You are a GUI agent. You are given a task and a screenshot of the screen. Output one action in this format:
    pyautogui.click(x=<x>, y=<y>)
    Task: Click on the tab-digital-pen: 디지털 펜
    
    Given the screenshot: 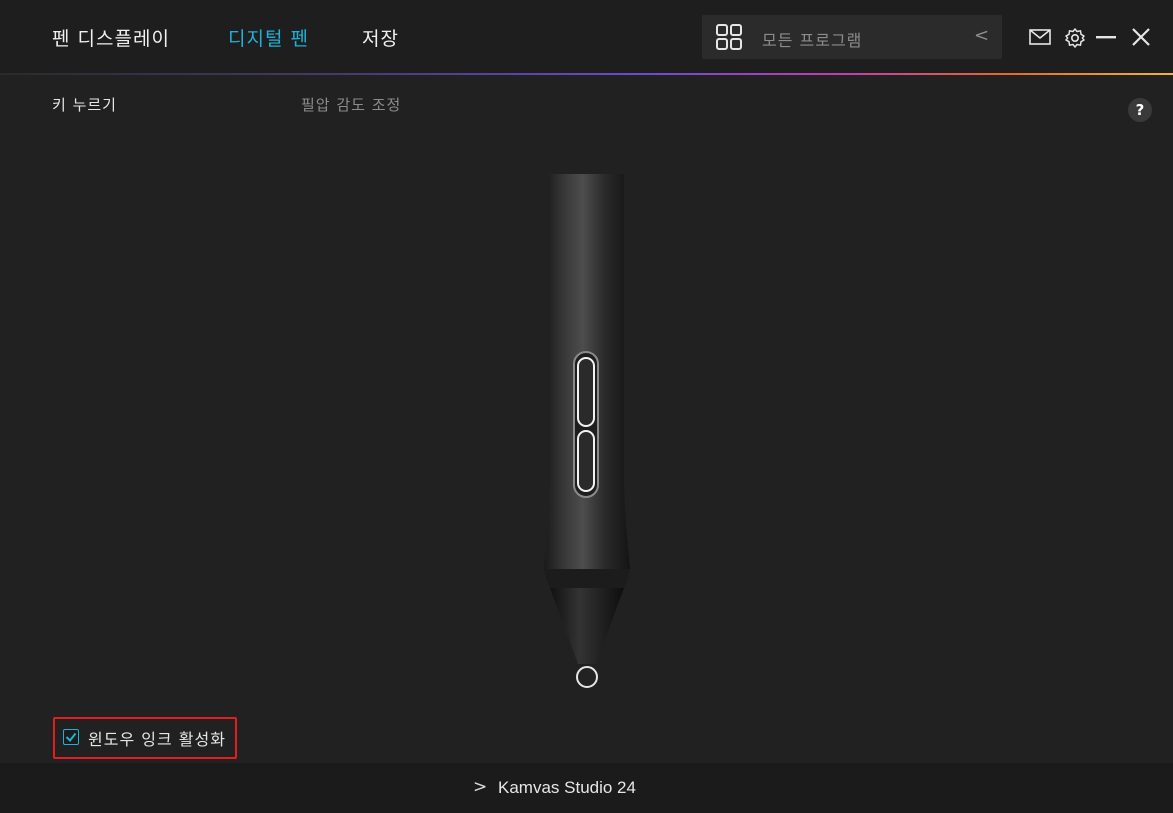 What is the action you would take?
    pyautogui.click(x=268, y=37)
    